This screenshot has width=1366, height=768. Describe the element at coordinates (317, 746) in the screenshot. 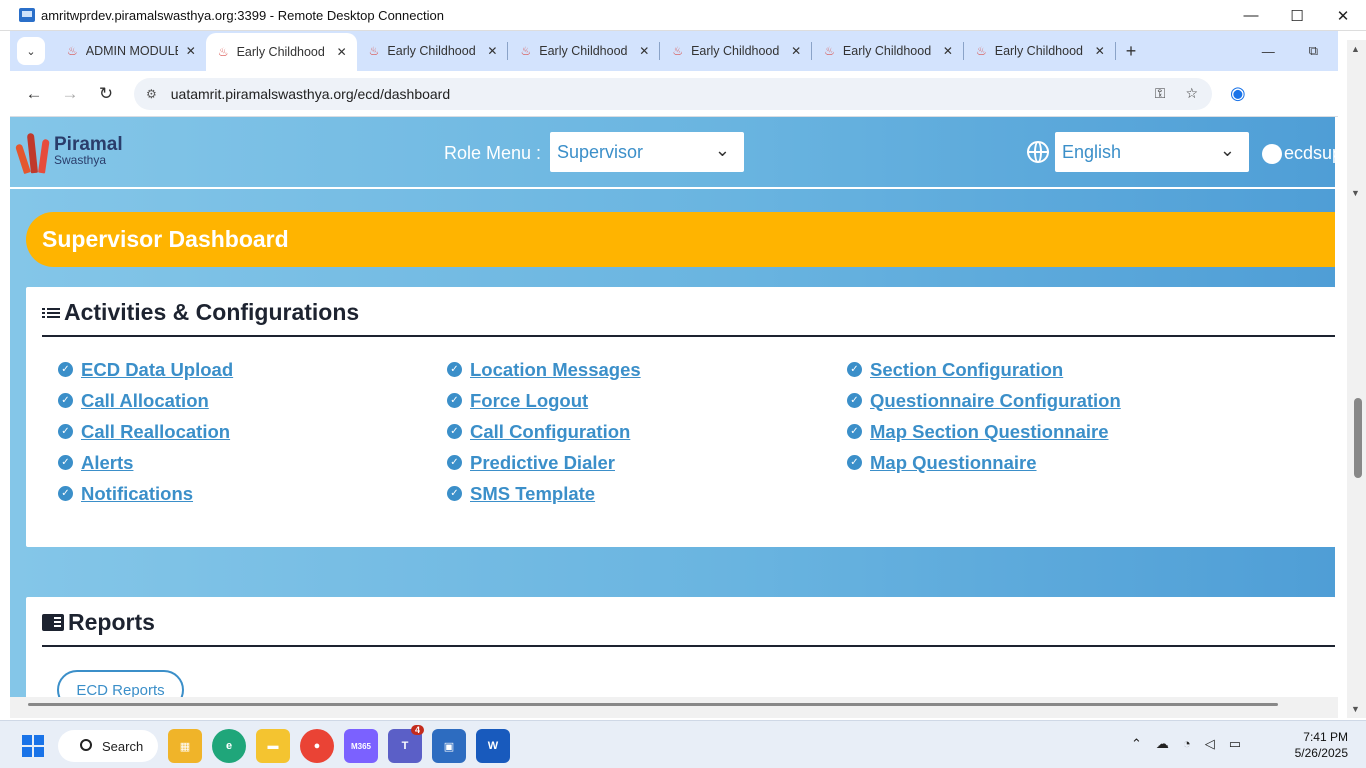

I see `chrome-icon: ●` at that location.